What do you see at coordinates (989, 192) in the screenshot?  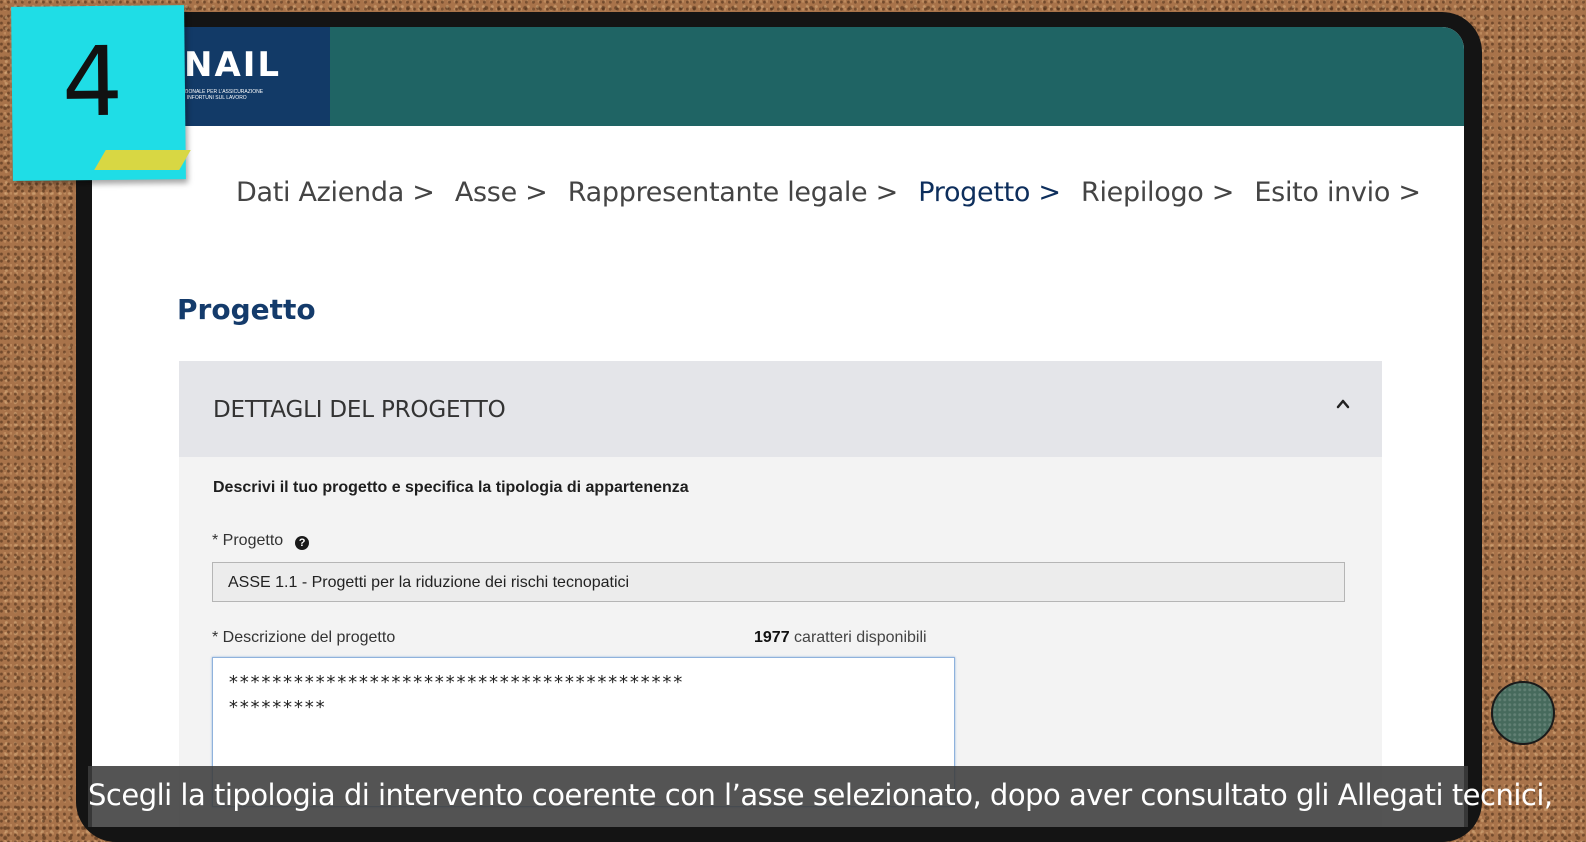 I see `breadcrumb-progetto: Progetto >` at bounding box center [989, 192].